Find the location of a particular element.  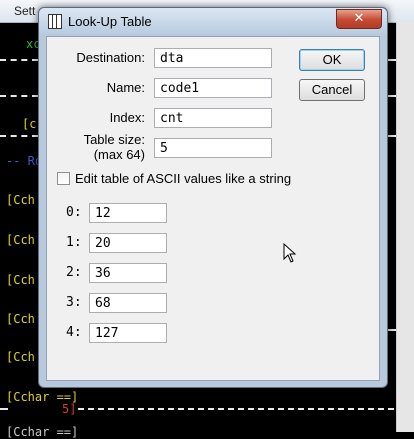

table-row-label: 2: is located at coordinates (74, 272).